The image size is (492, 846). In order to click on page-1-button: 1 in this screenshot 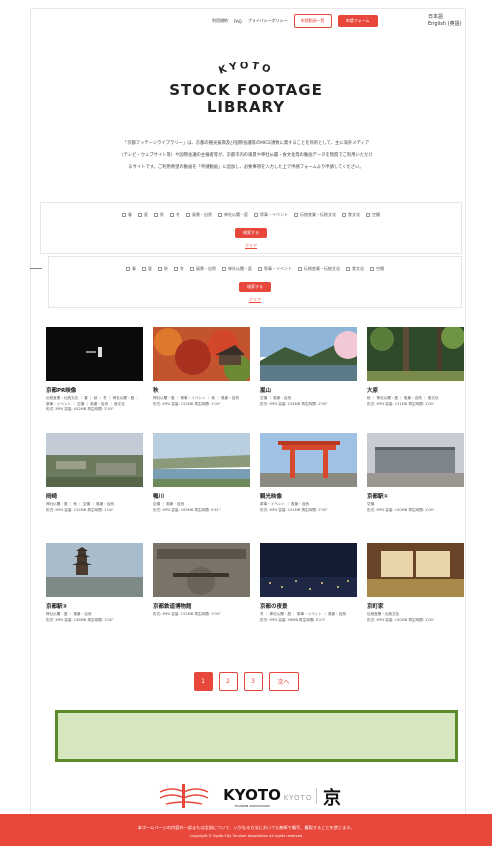, I will do `click(203, 681)`.